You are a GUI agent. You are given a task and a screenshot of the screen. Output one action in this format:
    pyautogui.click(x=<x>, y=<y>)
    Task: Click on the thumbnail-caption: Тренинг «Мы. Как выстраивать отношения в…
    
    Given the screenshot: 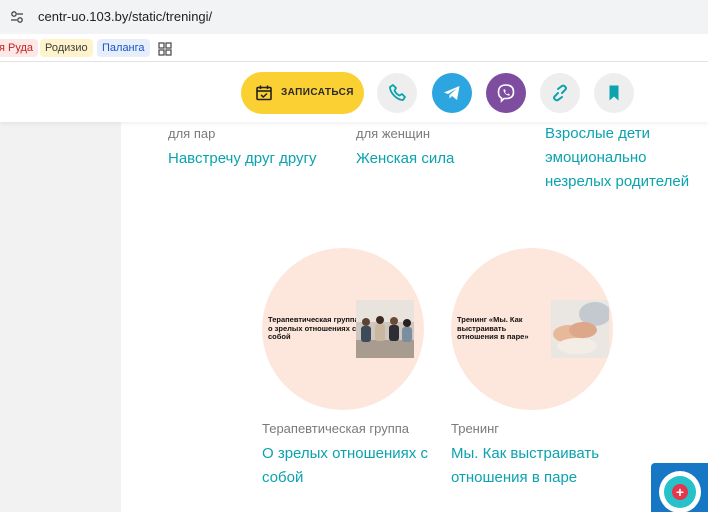 What is the action you would take?
    pyautogui.click(x=493, y=328)
    